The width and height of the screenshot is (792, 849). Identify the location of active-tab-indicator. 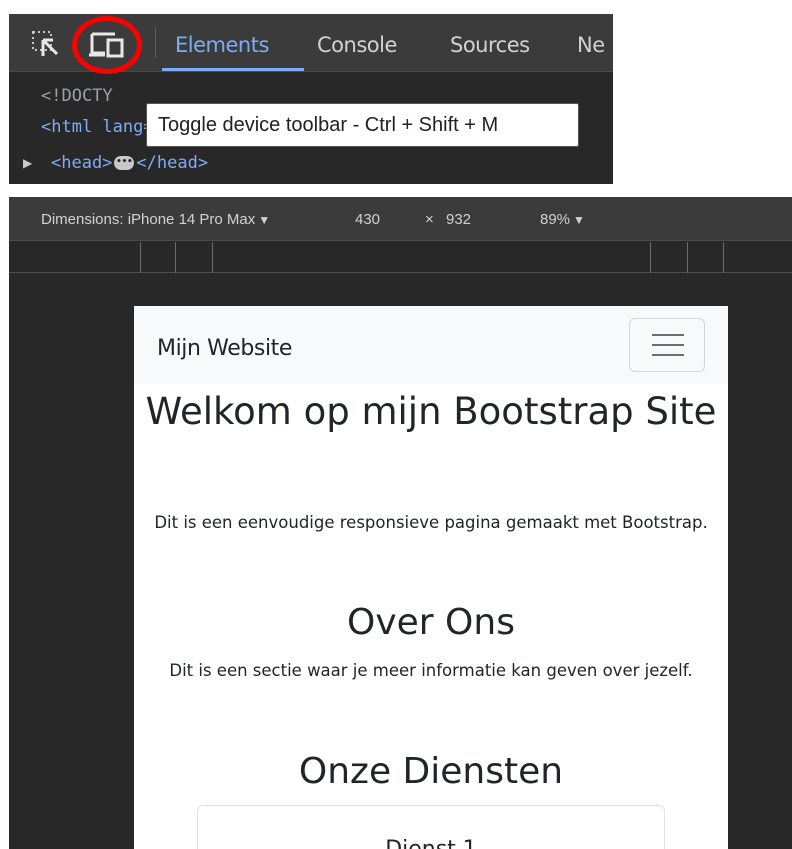
(233, 69).